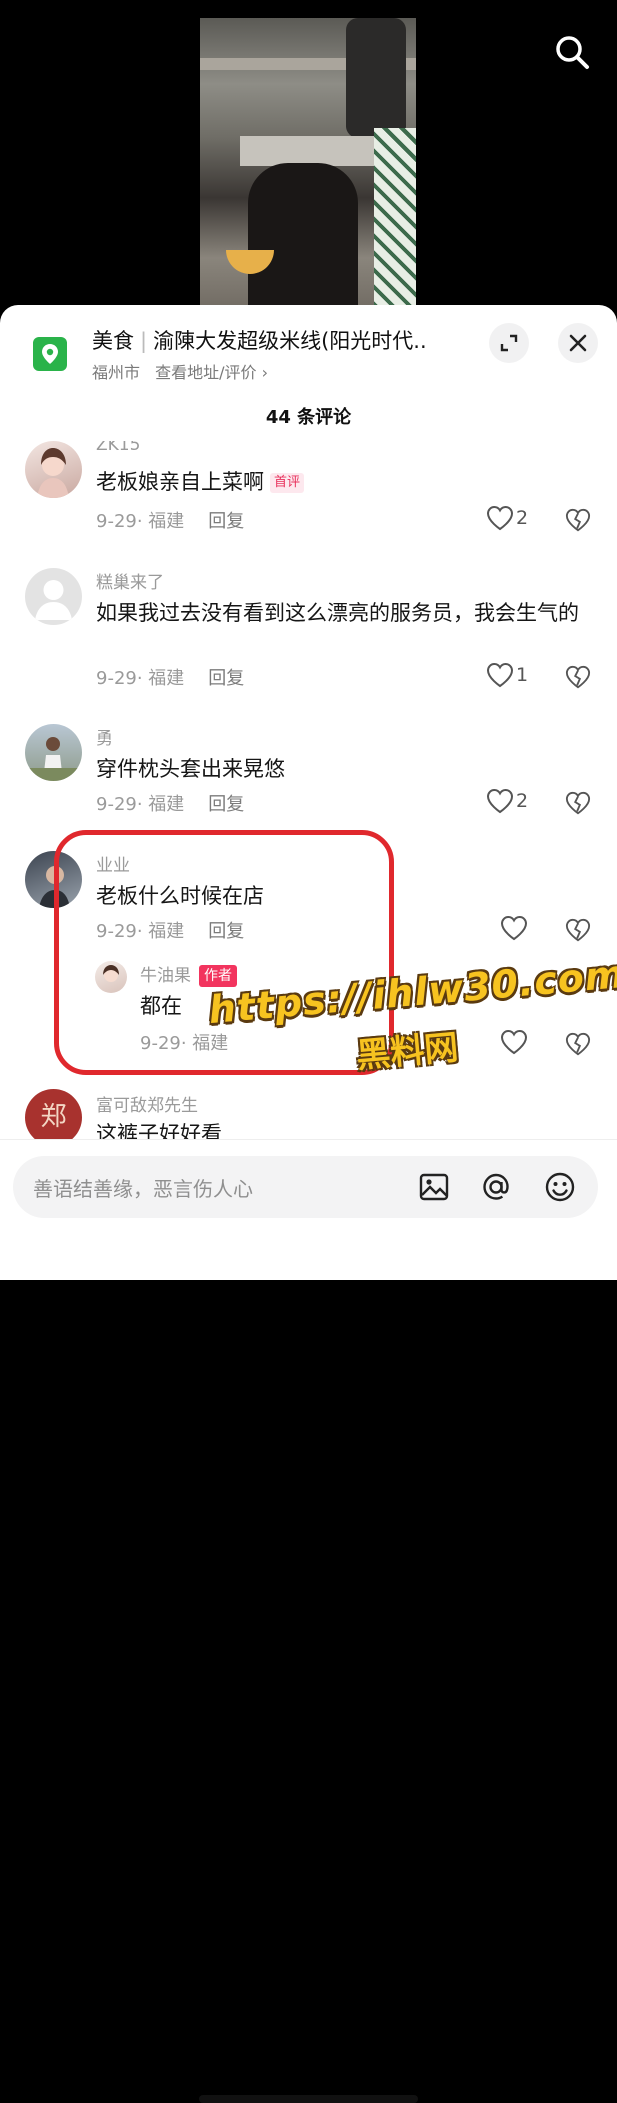 The width and height of the screenshot is (617, 2103). Describe the element at coordinates (341, 482) in the screenshot. I see `comment-text: 老板娘亲自上菜啊 首评` at that location.